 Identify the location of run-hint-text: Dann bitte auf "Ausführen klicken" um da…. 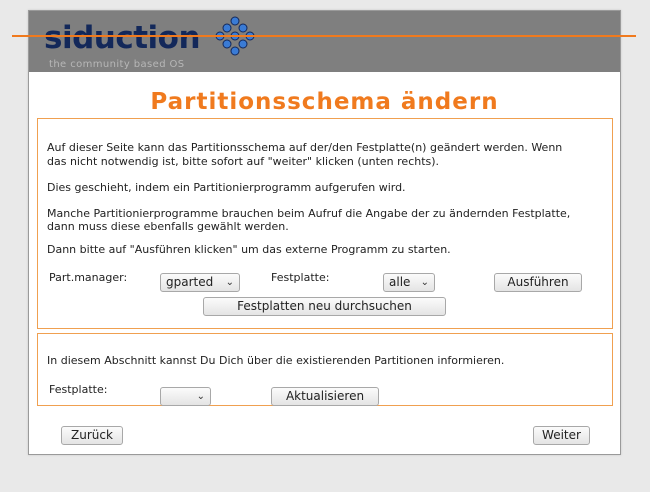
(249, 249).